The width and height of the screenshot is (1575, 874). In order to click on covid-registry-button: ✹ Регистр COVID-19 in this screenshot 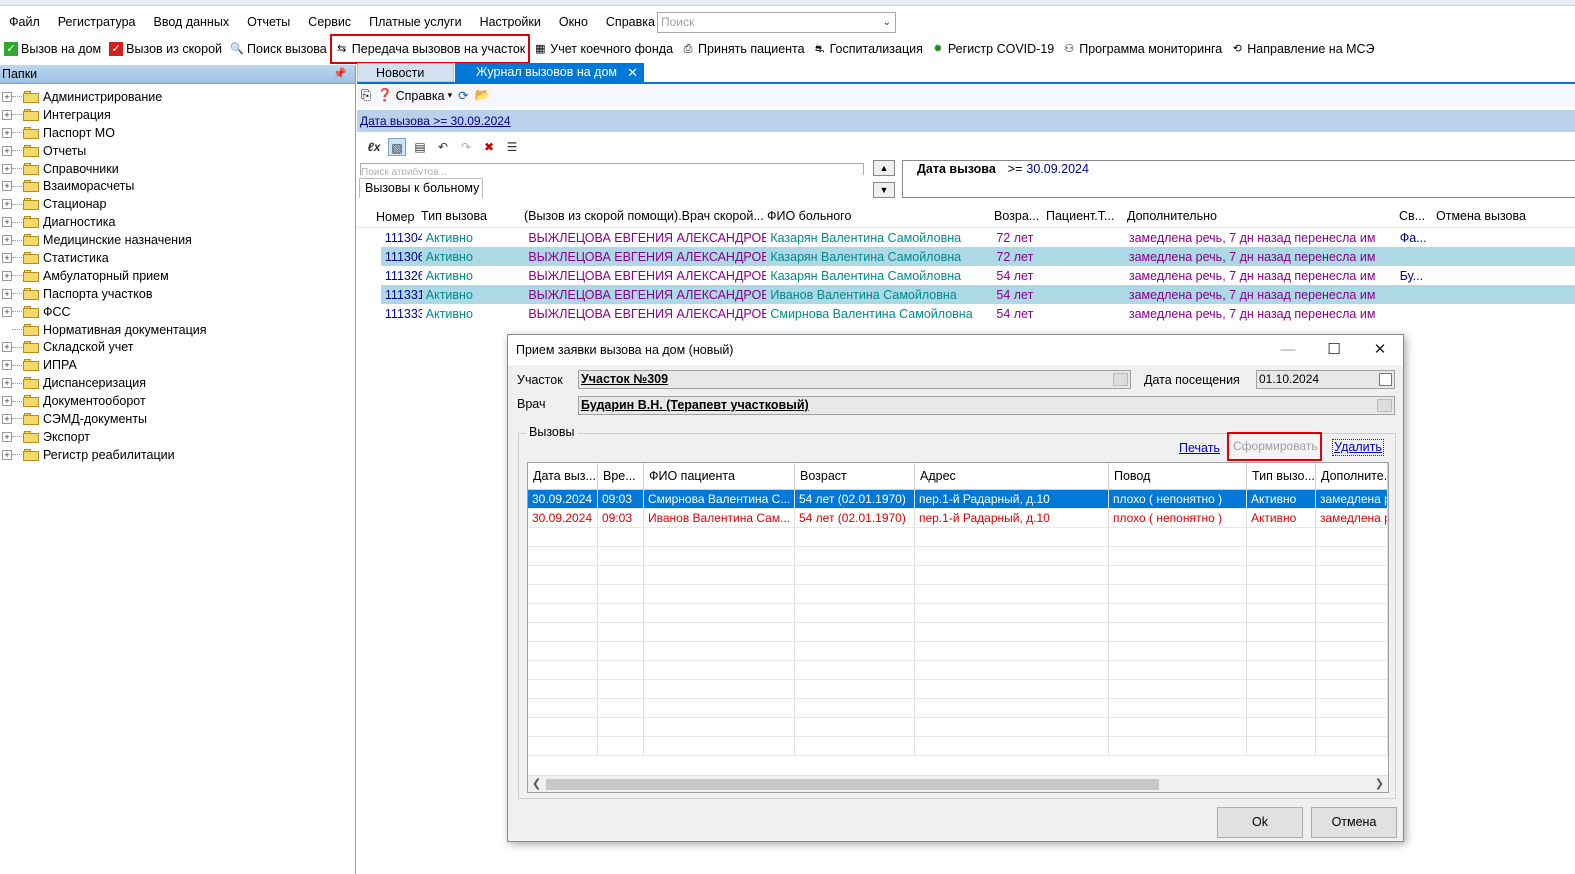, I will do `click(992, 49)`.